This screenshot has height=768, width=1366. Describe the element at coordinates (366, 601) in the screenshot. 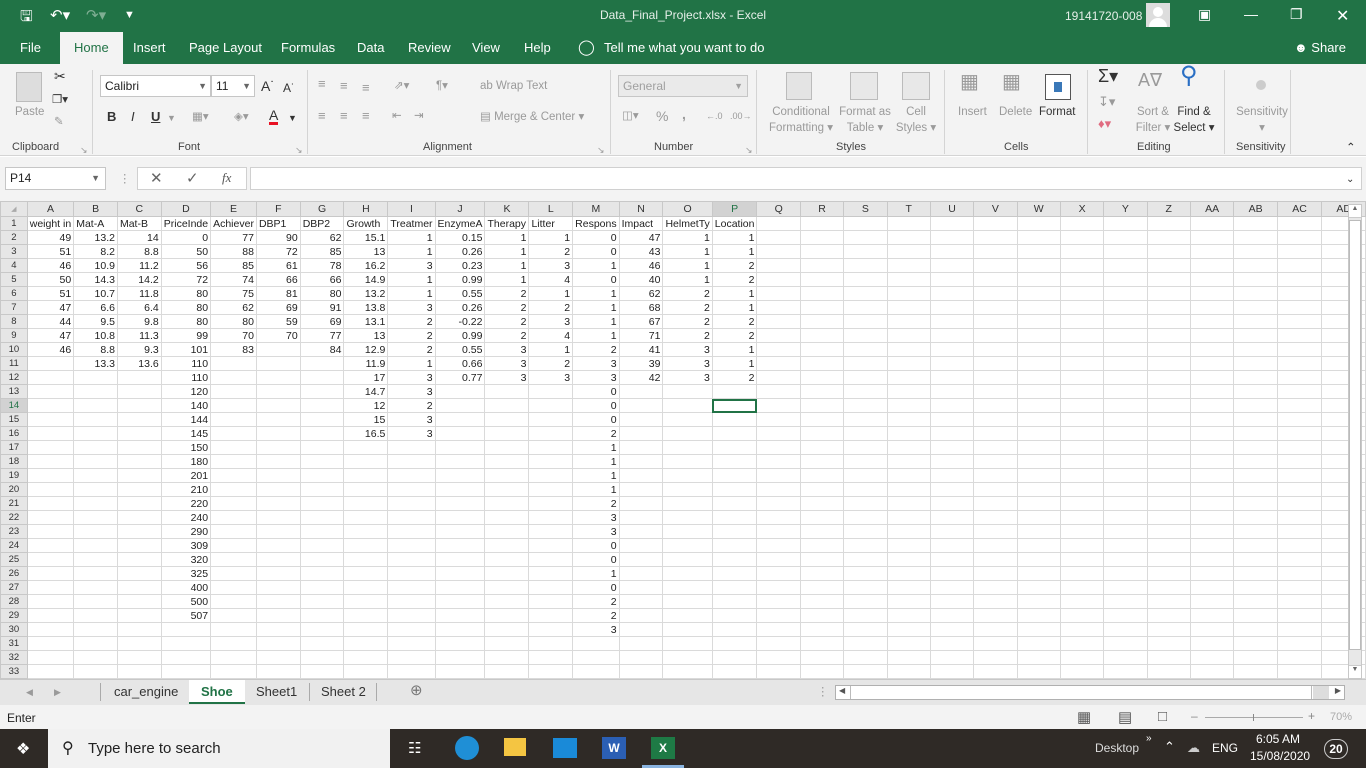

I see `cell-h28` at that location.